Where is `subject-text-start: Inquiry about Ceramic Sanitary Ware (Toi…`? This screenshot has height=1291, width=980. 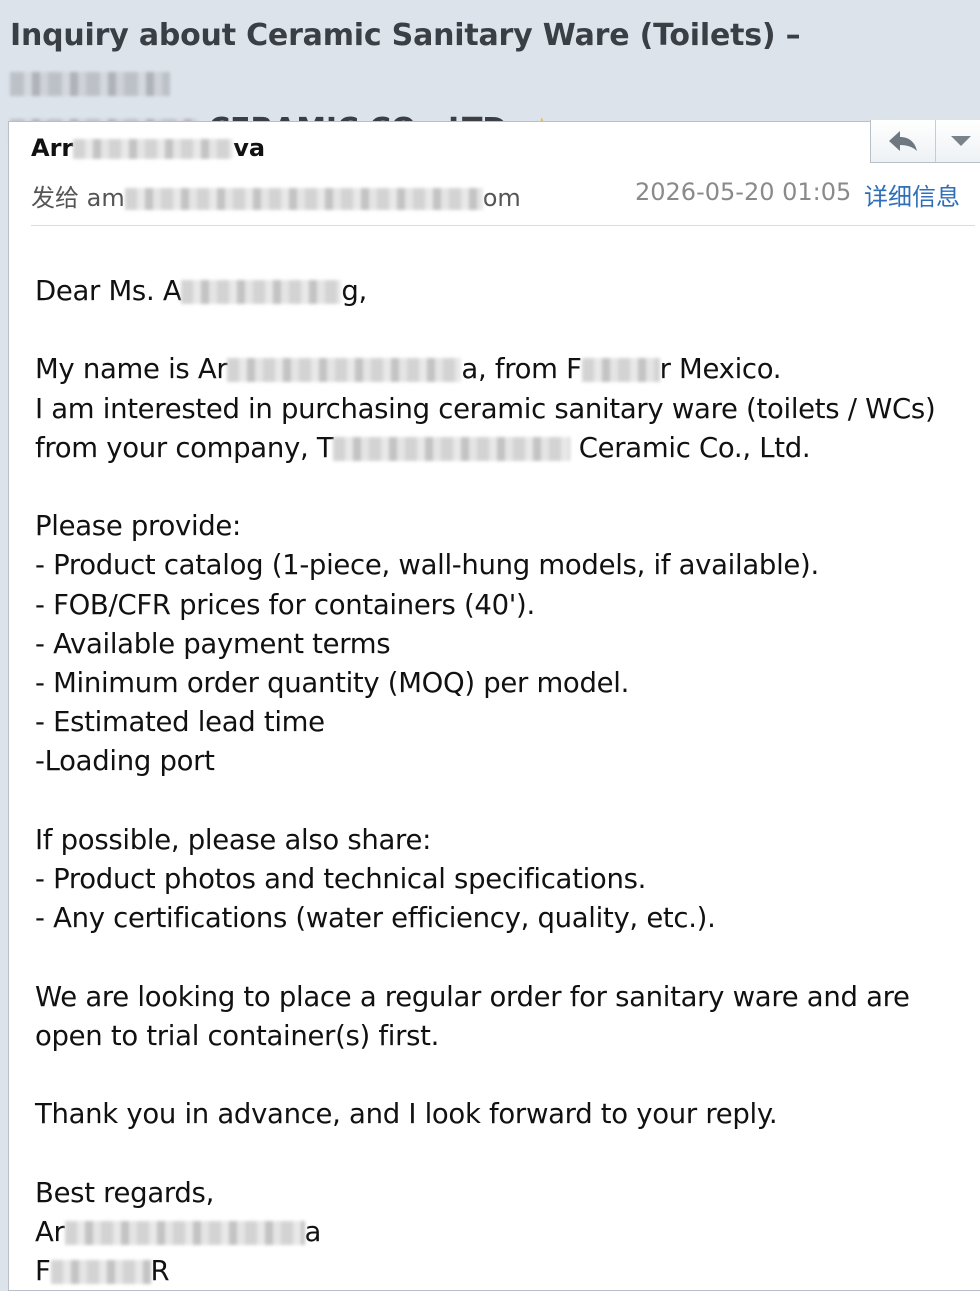
subject-text-start: Inquiry about Ceramic Sanitary Ware (Toi… is located at coordinates (405, 35).